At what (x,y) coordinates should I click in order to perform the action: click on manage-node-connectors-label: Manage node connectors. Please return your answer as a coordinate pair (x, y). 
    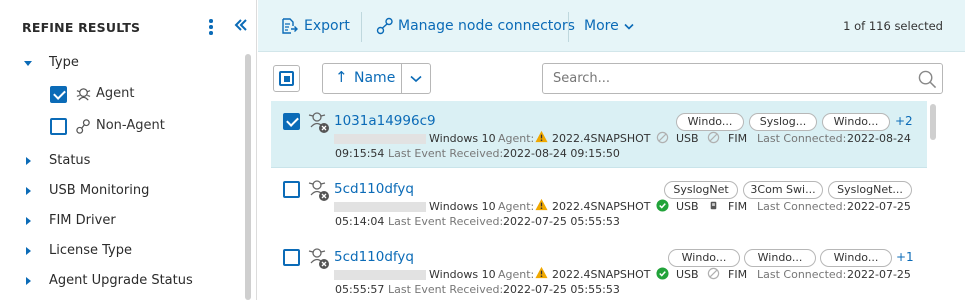
    Looking at the image, I should click on (486, 26).